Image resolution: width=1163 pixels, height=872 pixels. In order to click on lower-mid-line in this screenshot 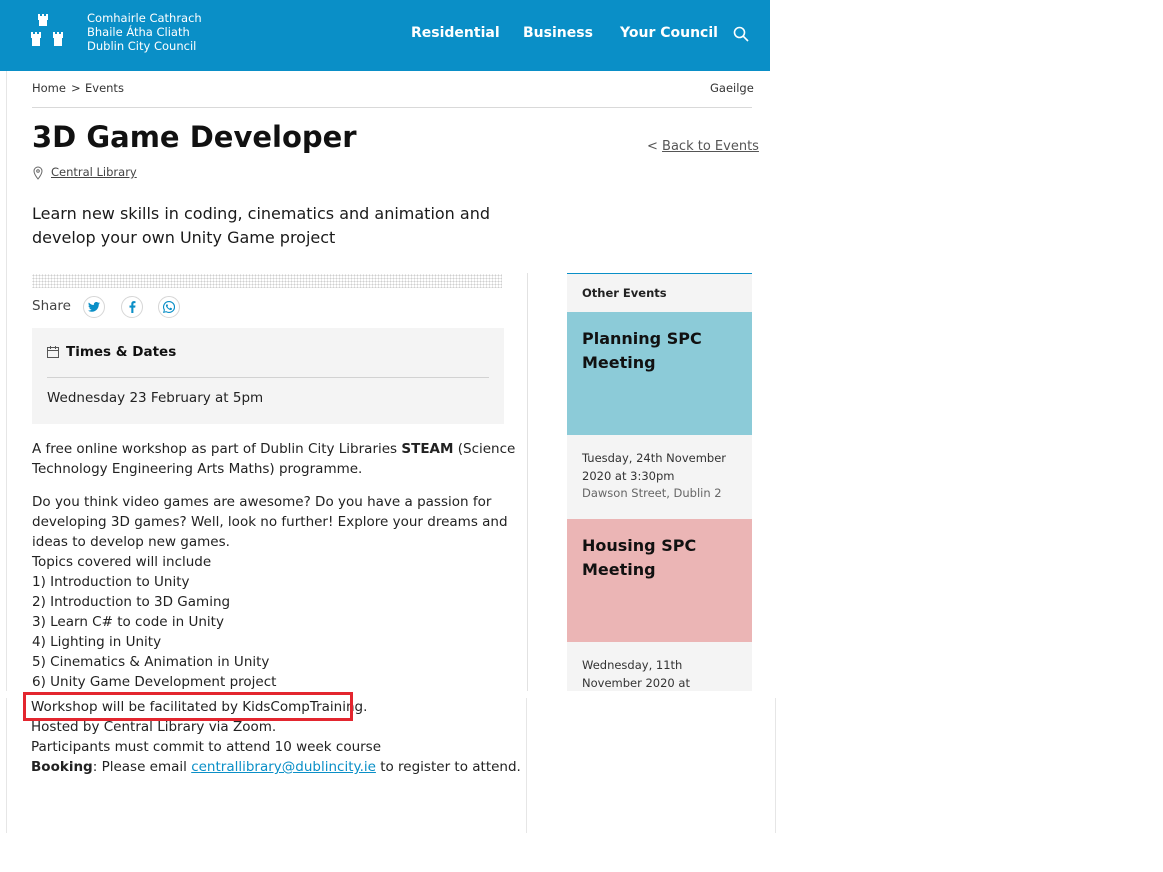, I will do `click(526, 765)`.